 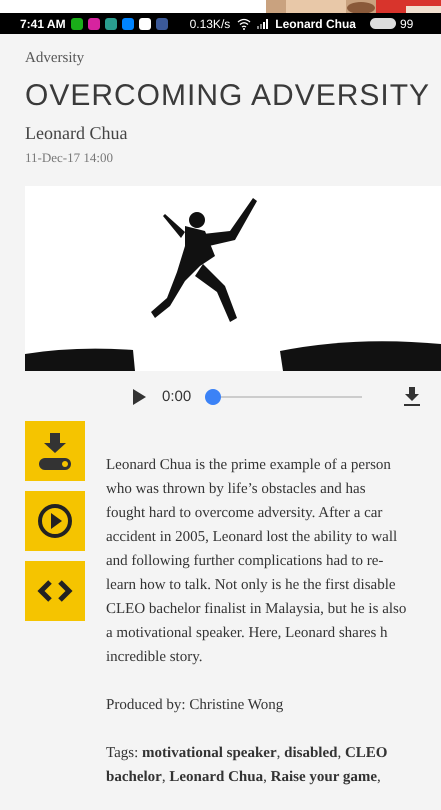 I want to click on download-button, so click(x=55, y=451).